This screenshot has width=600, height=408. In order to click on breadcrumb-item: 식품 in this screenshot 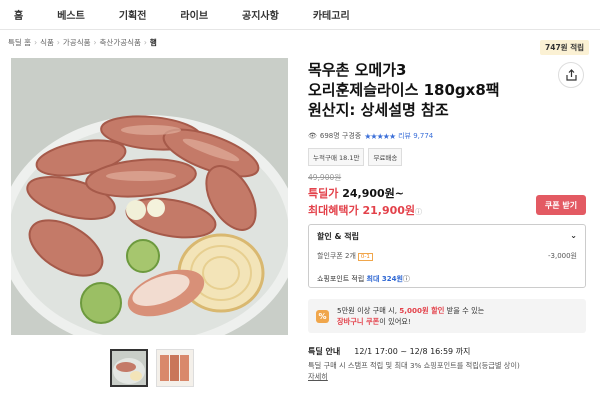, I will do `click(47, 42)`.